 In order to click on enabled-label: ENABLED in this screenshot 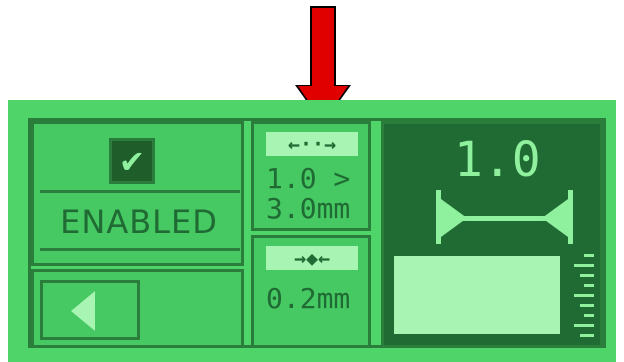, I will do `click(139, 222)`.